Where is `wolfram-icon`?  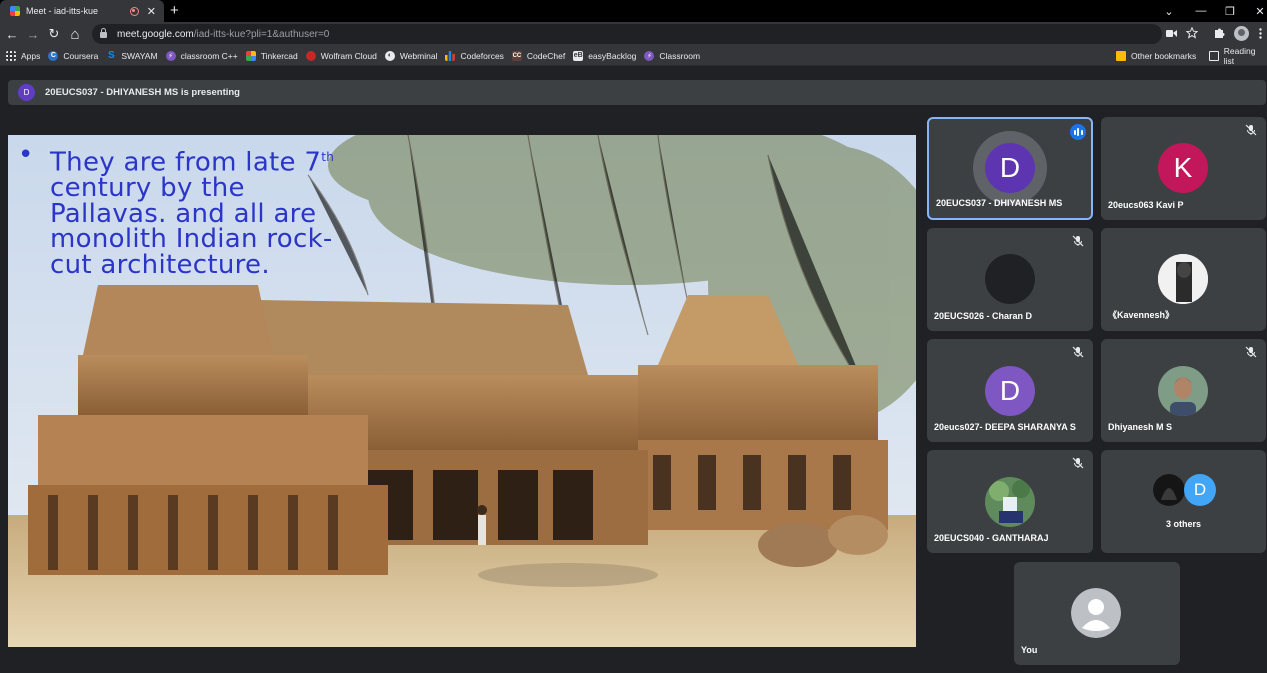
wolfram-icon is located at coordinates (310, 55).